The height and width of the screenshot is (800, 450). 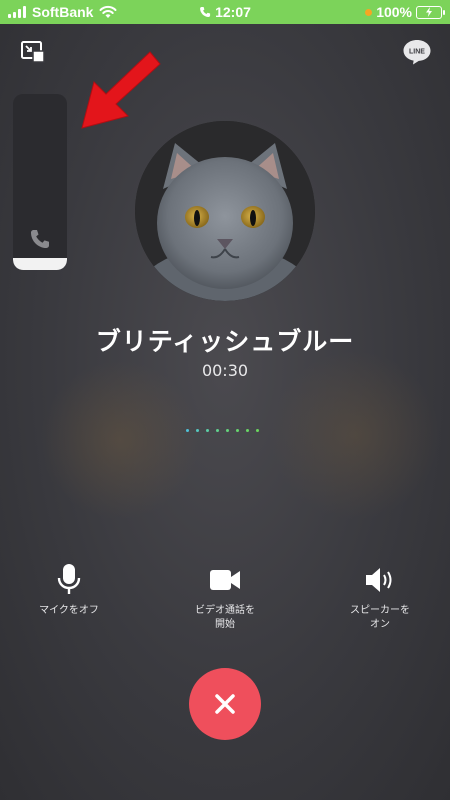 I want to click on video-camera-icon, so click(x=225, y=580).